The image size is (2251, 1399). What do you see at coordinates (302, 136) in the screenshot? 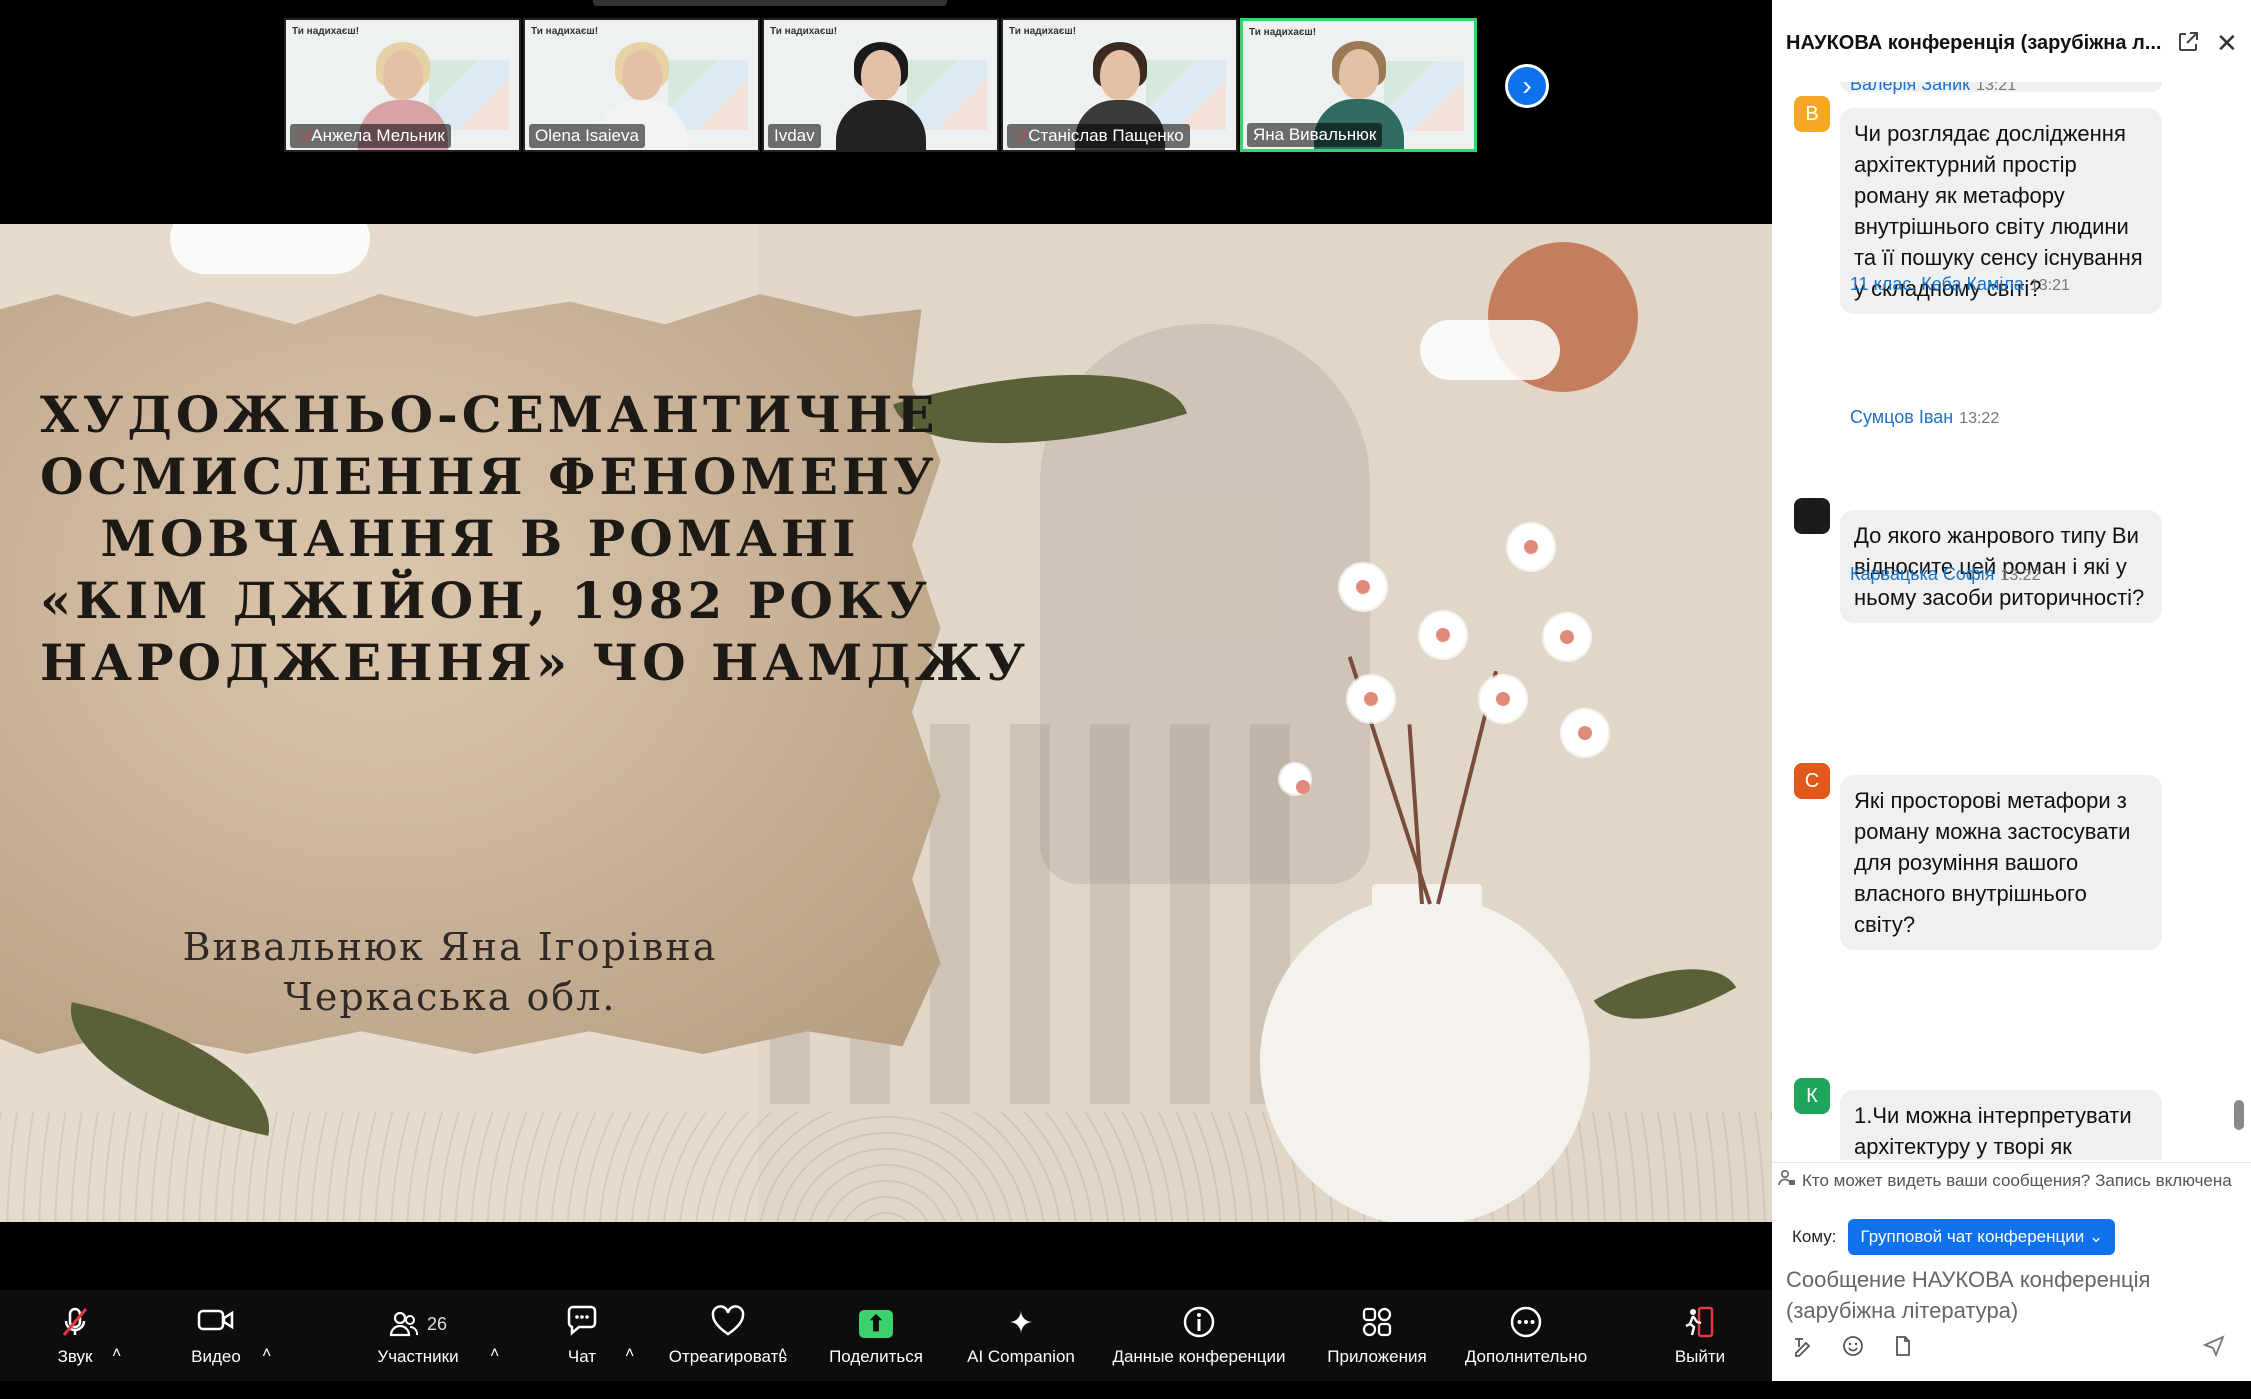
I see `mic-muted-icon: 🎙̸` at bounding box center [302, 136].